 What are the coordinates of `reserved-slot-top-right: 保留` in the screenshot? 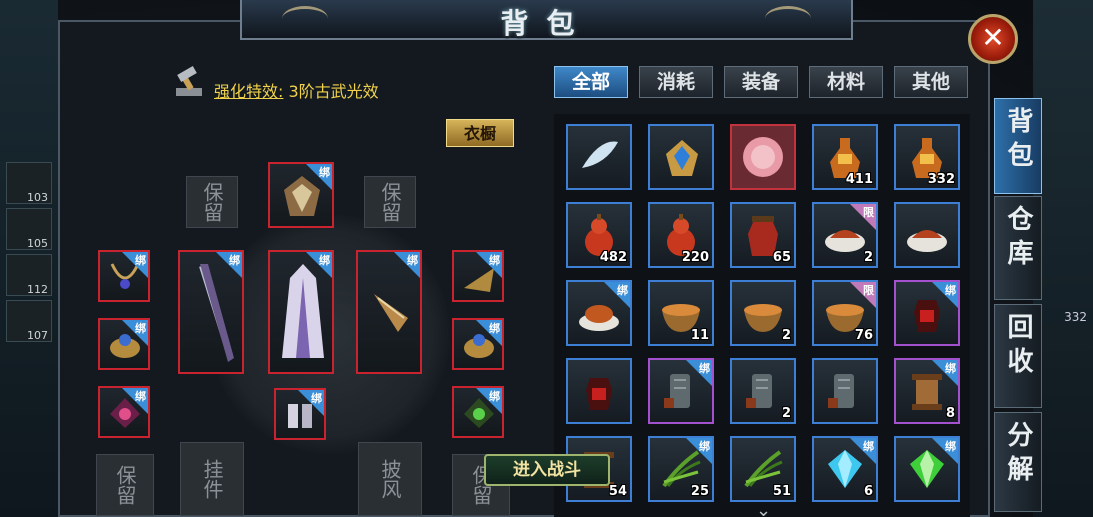 It's located at (390, 202).